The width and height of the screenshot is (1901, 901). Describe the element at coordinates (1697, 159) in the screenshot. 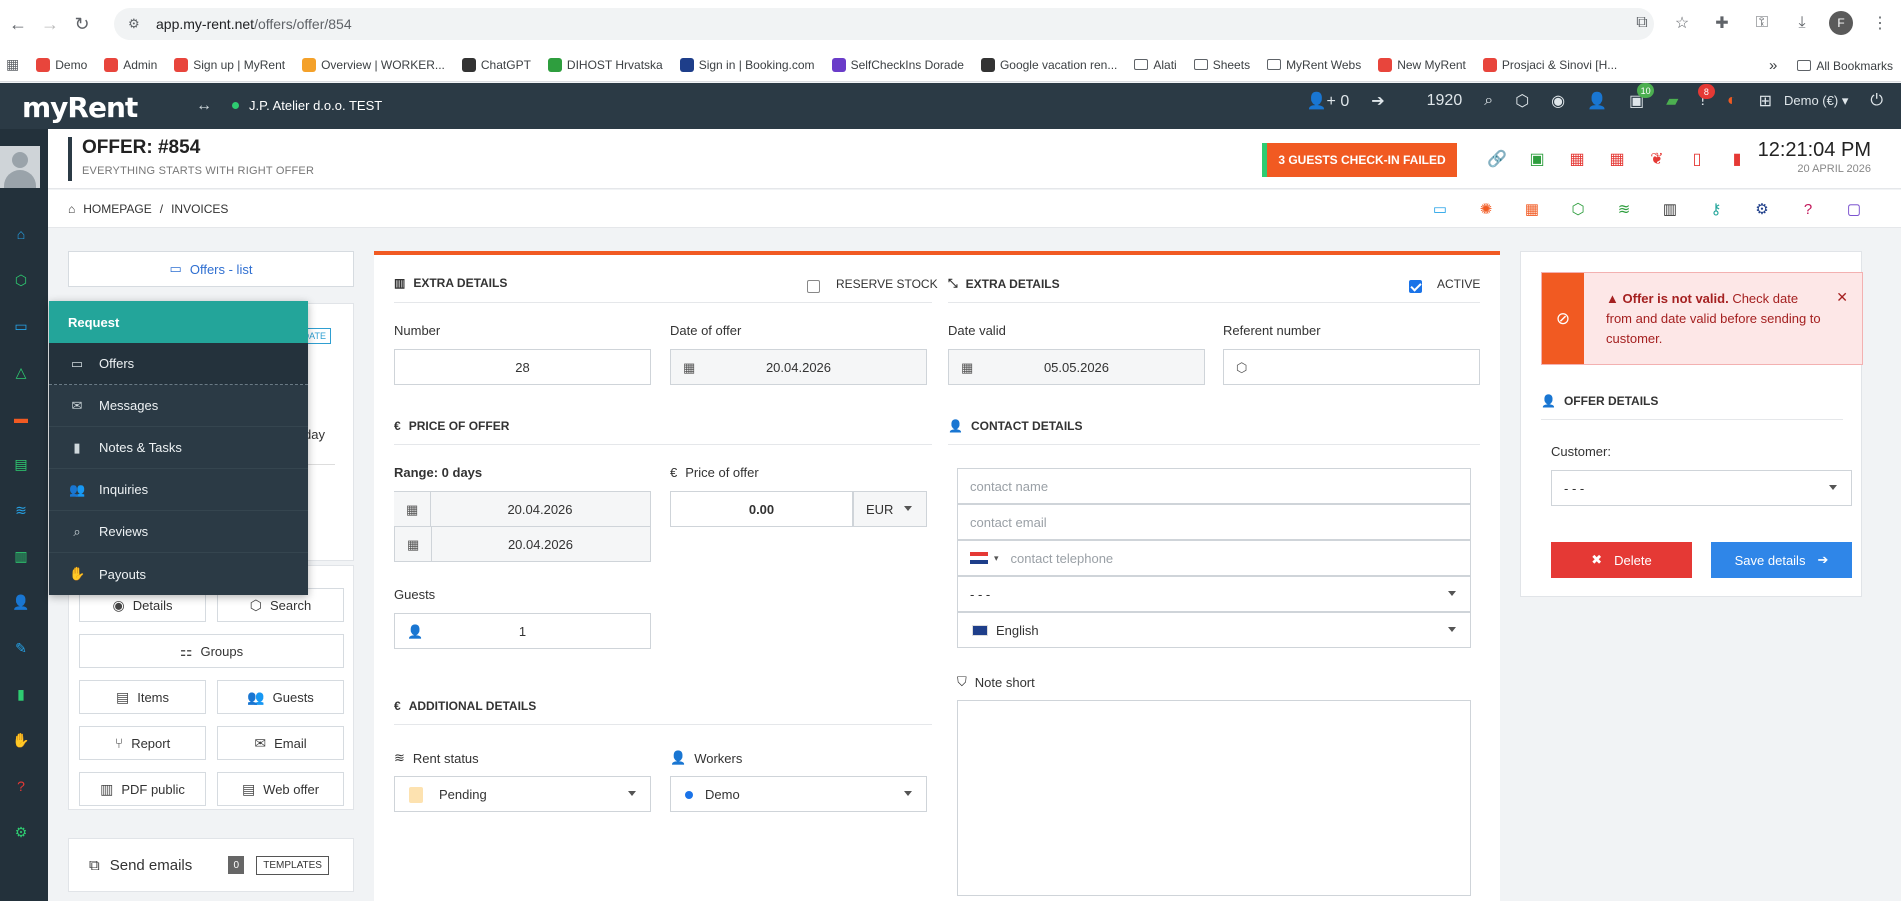

I see `mobile-icon: ▯` at that location.